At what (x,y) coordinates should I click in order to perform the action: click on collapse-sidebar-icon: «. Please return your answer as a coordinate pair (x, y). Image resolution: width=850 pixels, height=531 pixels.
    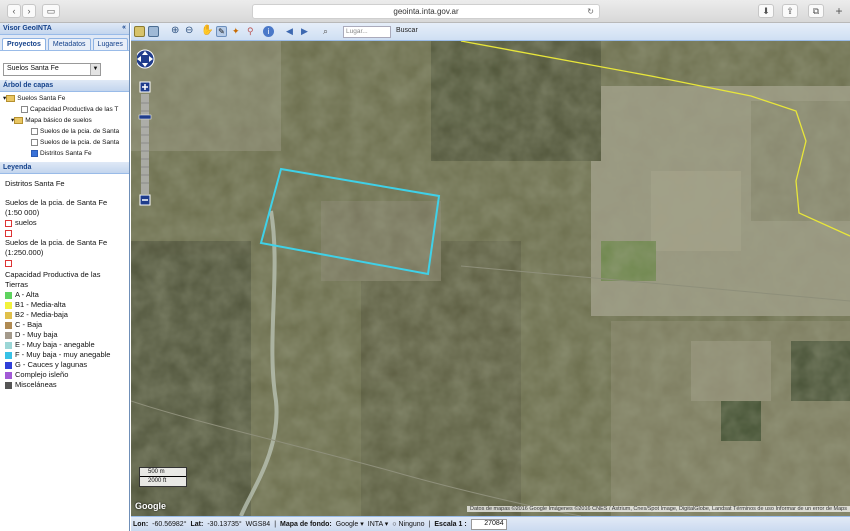
    Looking at the image, I should click on (124, 27).